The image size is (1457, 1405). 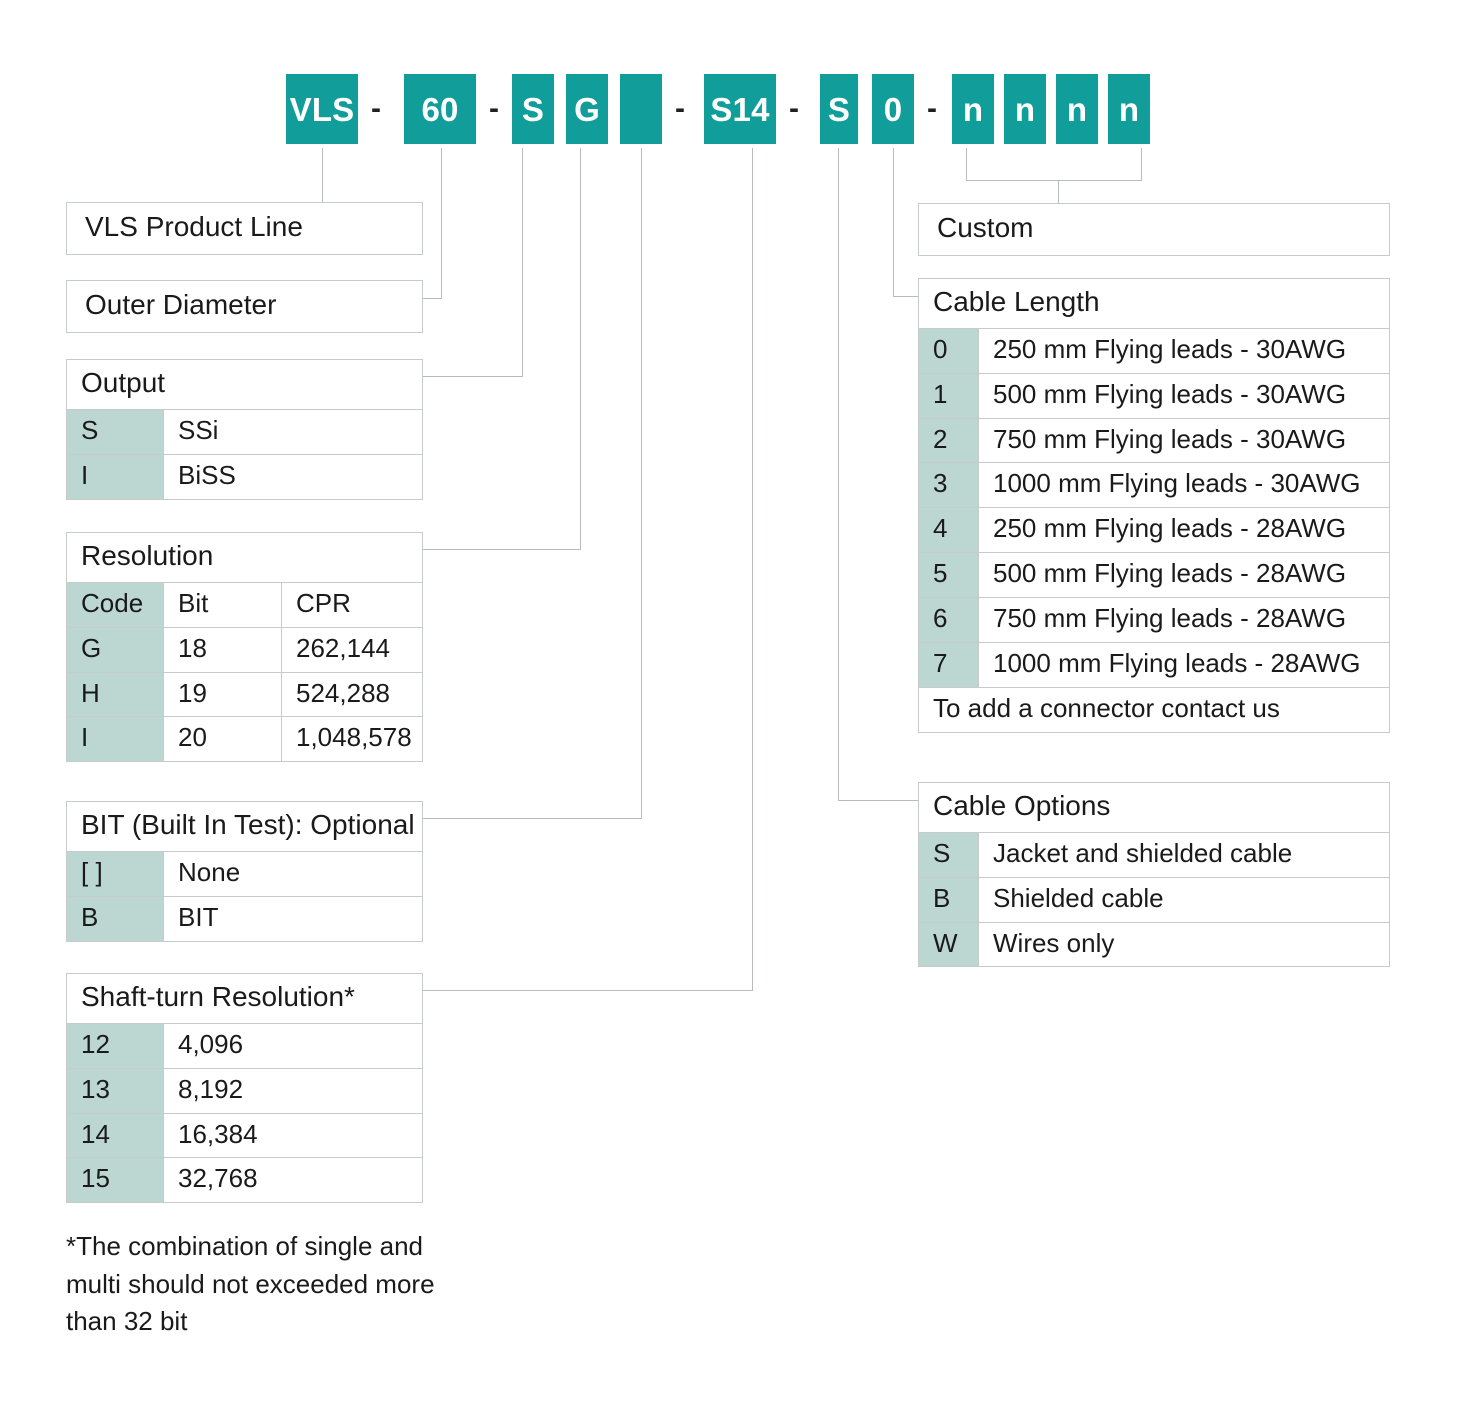 What do you see at coordinates (949, 620) in the screenshot?
I see `cable-length-code-6: 6` at bounding box center [949, 620].